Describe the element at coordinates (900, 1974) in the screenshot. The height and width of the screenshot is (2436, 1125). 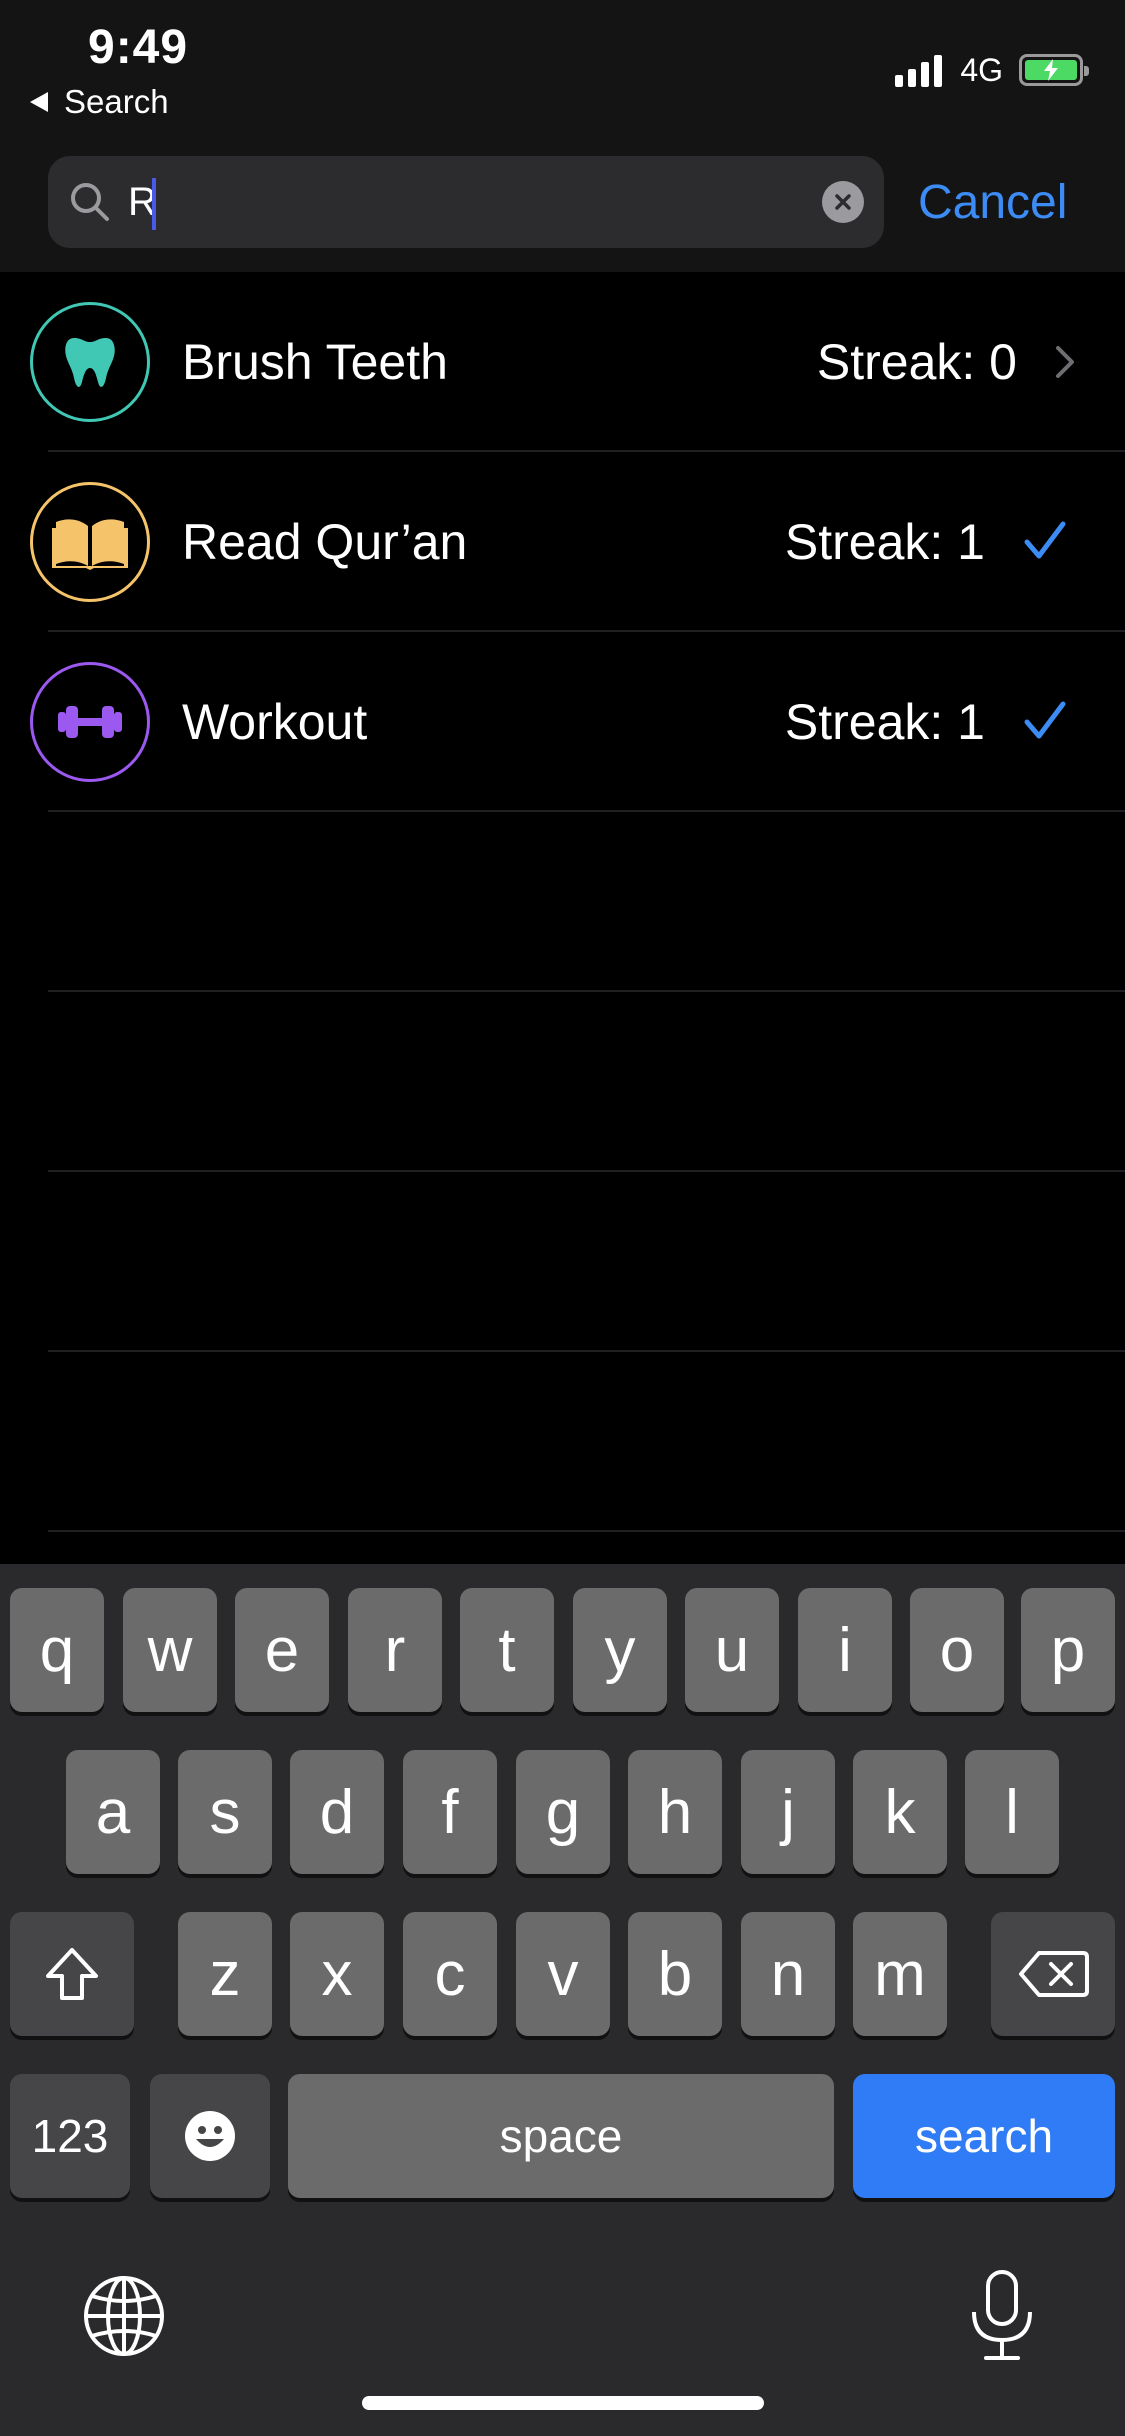
I see `key-m: m` at that location.